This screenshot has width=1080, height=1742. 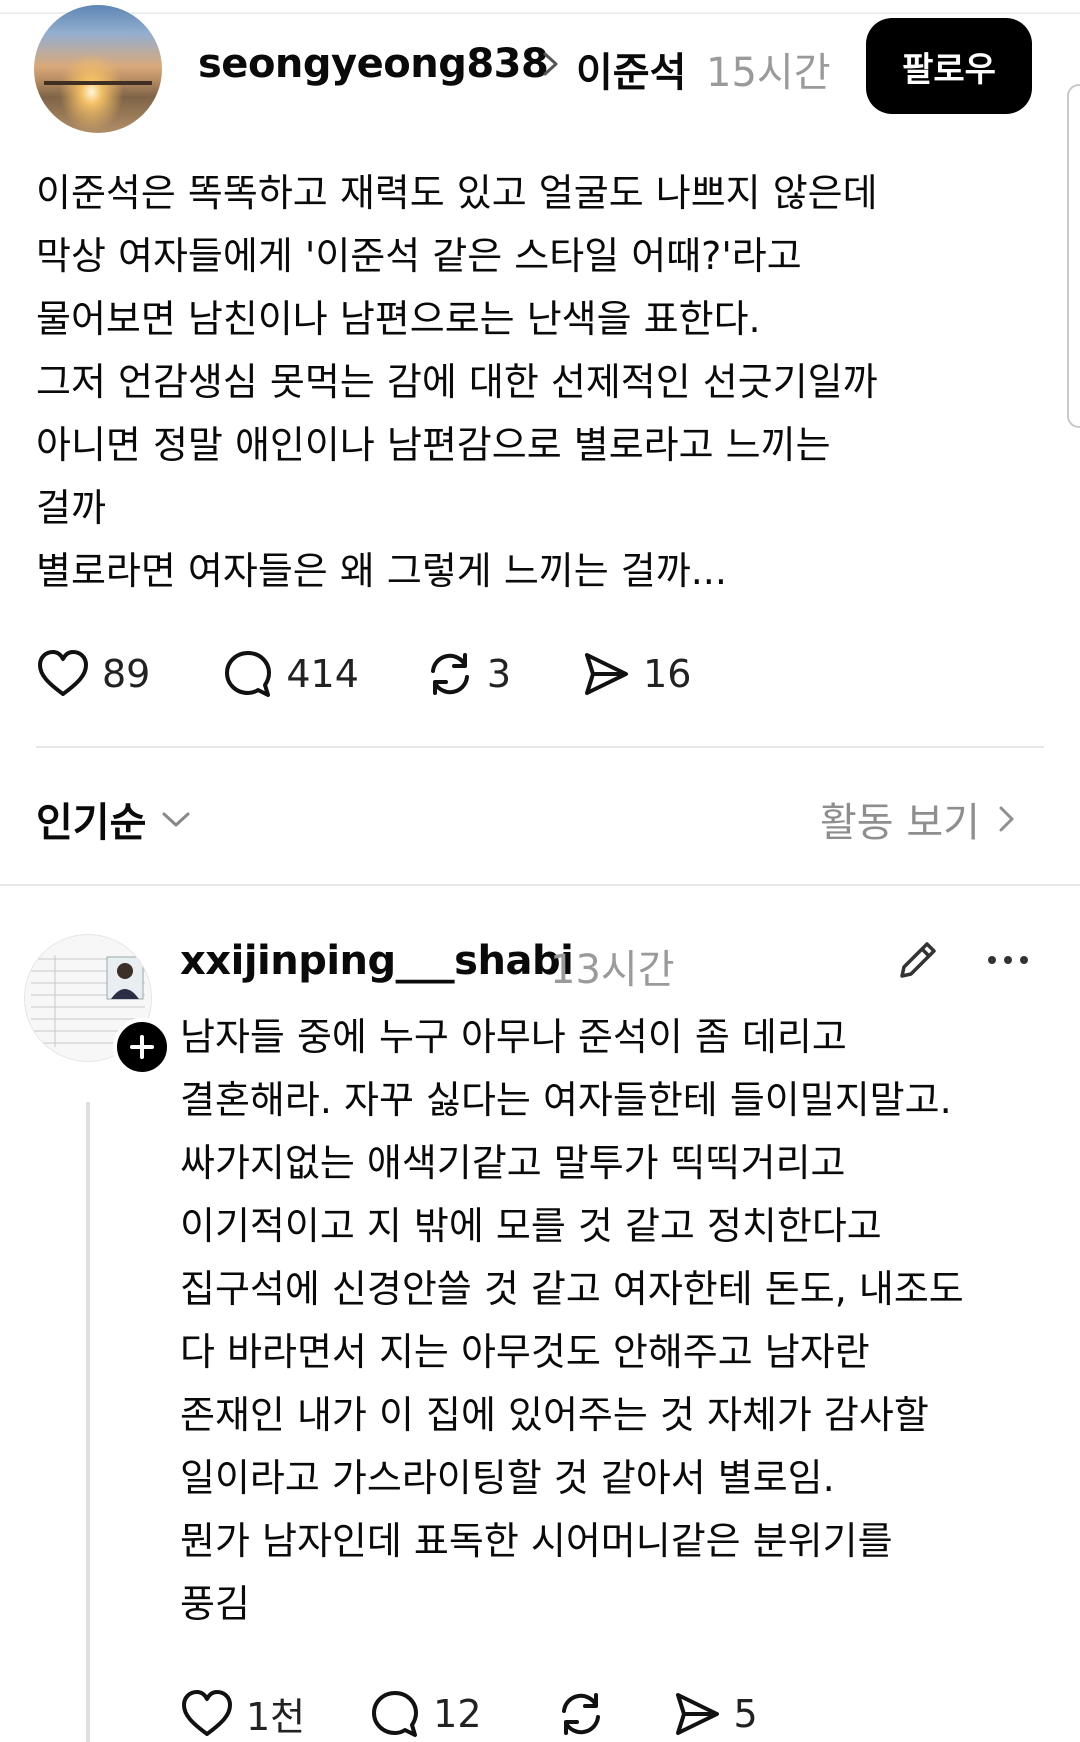 What do you see at coordinates (93, 674) in the screenshot?
I see `like-button: 89` at bounding box center [93, 674].